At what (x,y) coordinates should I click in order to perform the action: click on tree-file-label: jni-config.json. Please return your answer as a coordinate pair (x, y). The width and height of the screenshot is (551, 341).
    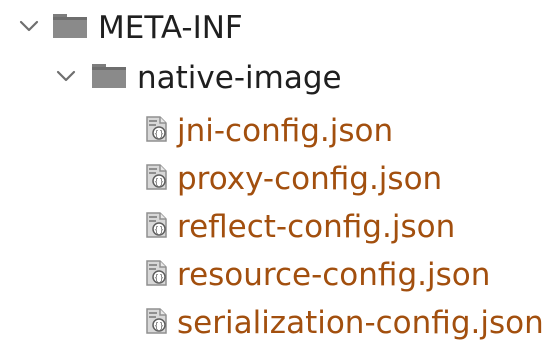
    Looking at the image, I should click on (285, 131).